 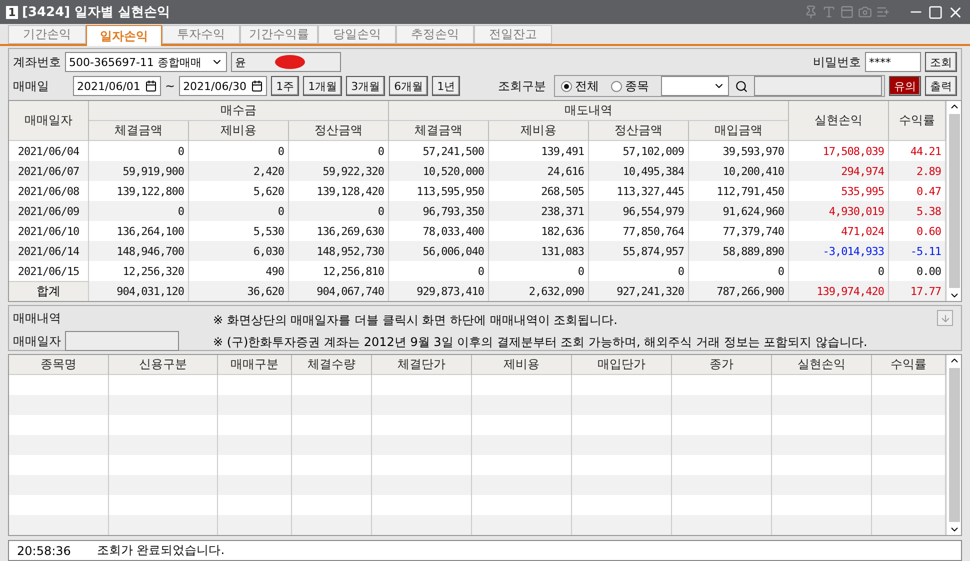 What do you see at coordinates (37, 341) in the screenshot?
I see `date-label: 매매일자` at bounding box center [37, 341].